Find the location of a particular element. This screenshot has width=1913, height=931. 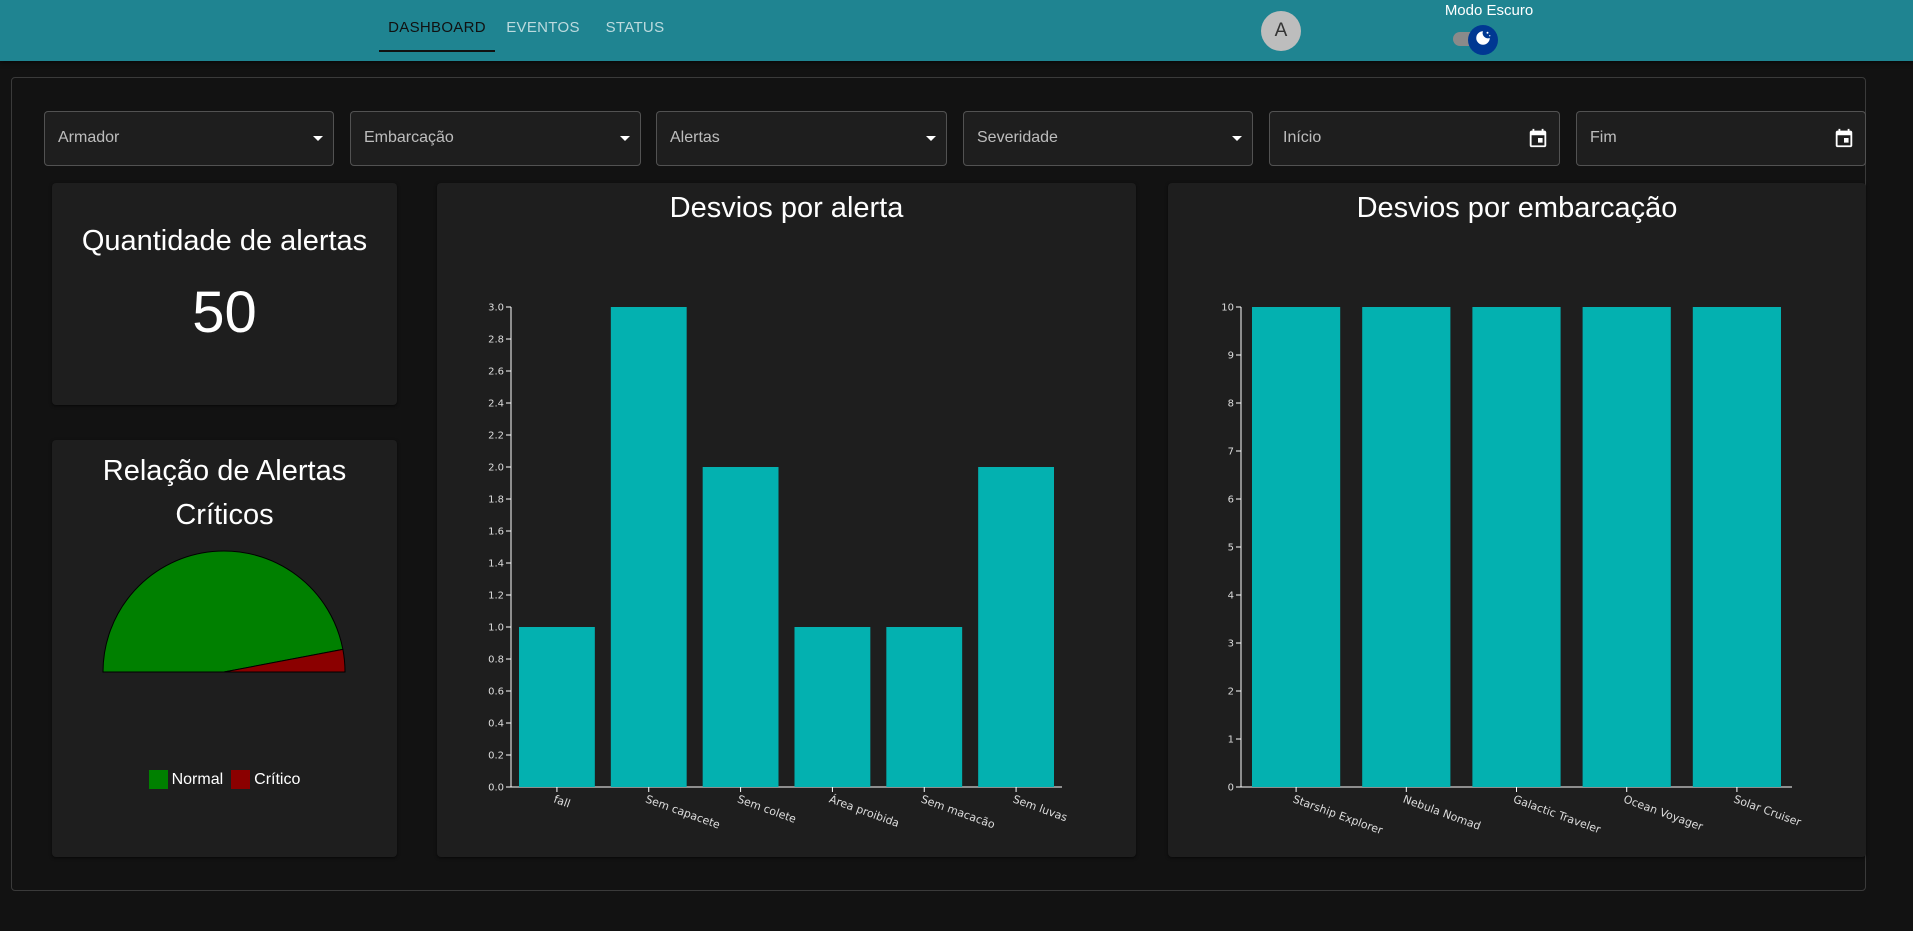

armador-select: Armador is located at coordinates (189, 138).